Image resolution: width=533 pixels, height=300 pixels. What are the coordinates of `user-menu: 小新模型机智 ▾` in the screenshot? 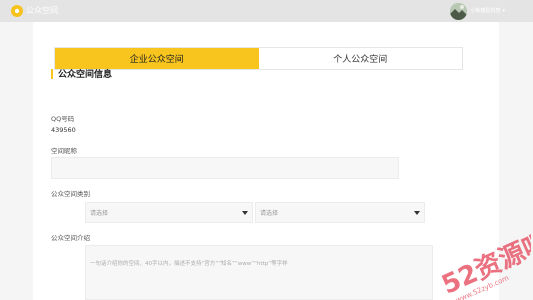 It's located at (477, 11).